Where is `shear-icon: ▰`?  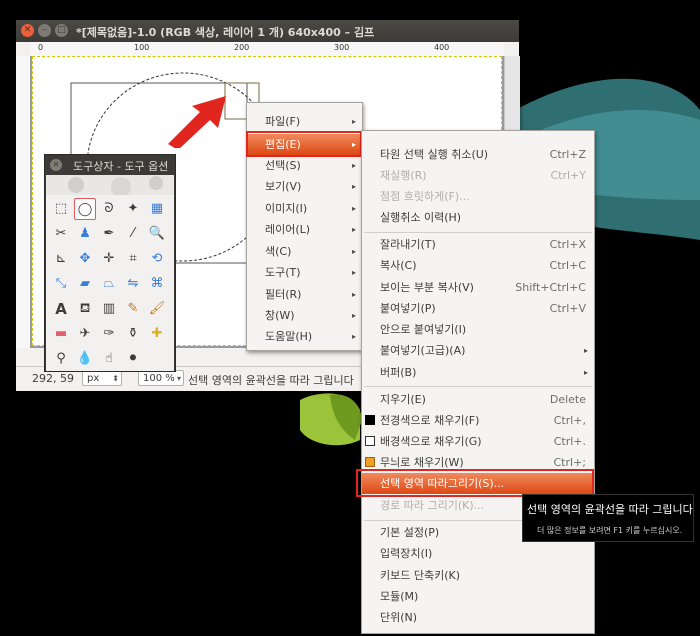
shear-icon: ▰ is located at coordinates (85, 284).